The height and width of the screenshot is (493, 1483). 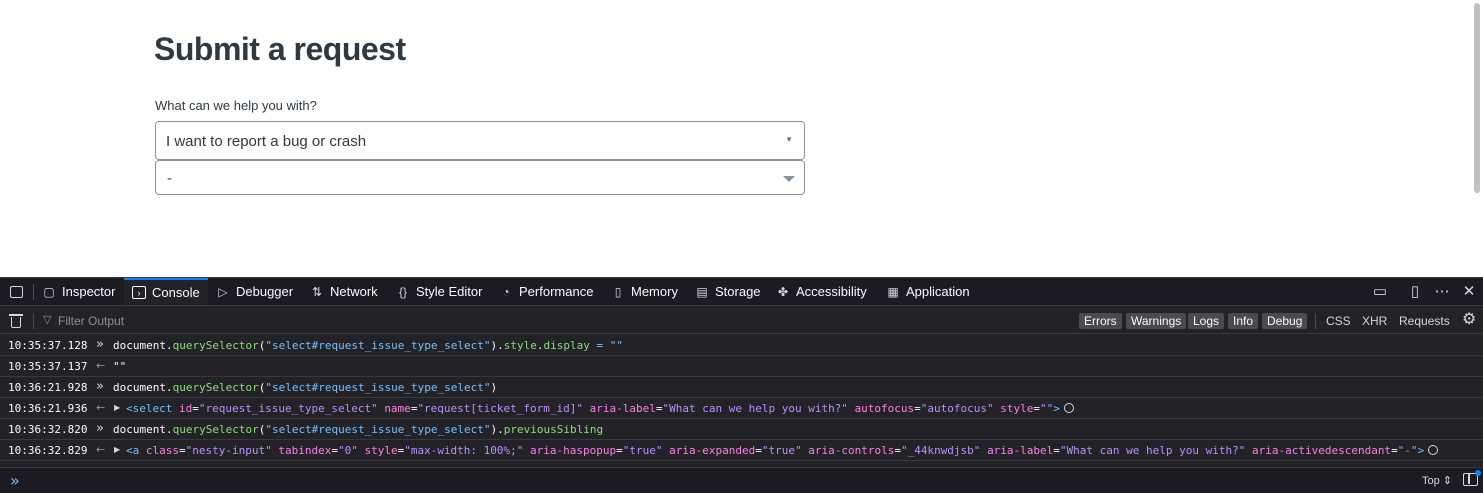 I want to click on tab-debugger: ▷ Debugger, so click(x=254, y=291).